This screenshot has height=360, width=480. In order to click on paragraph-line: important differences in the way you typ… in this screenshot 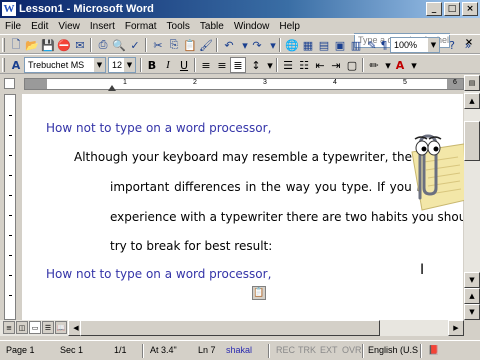, I will do `click(278, 187)`.